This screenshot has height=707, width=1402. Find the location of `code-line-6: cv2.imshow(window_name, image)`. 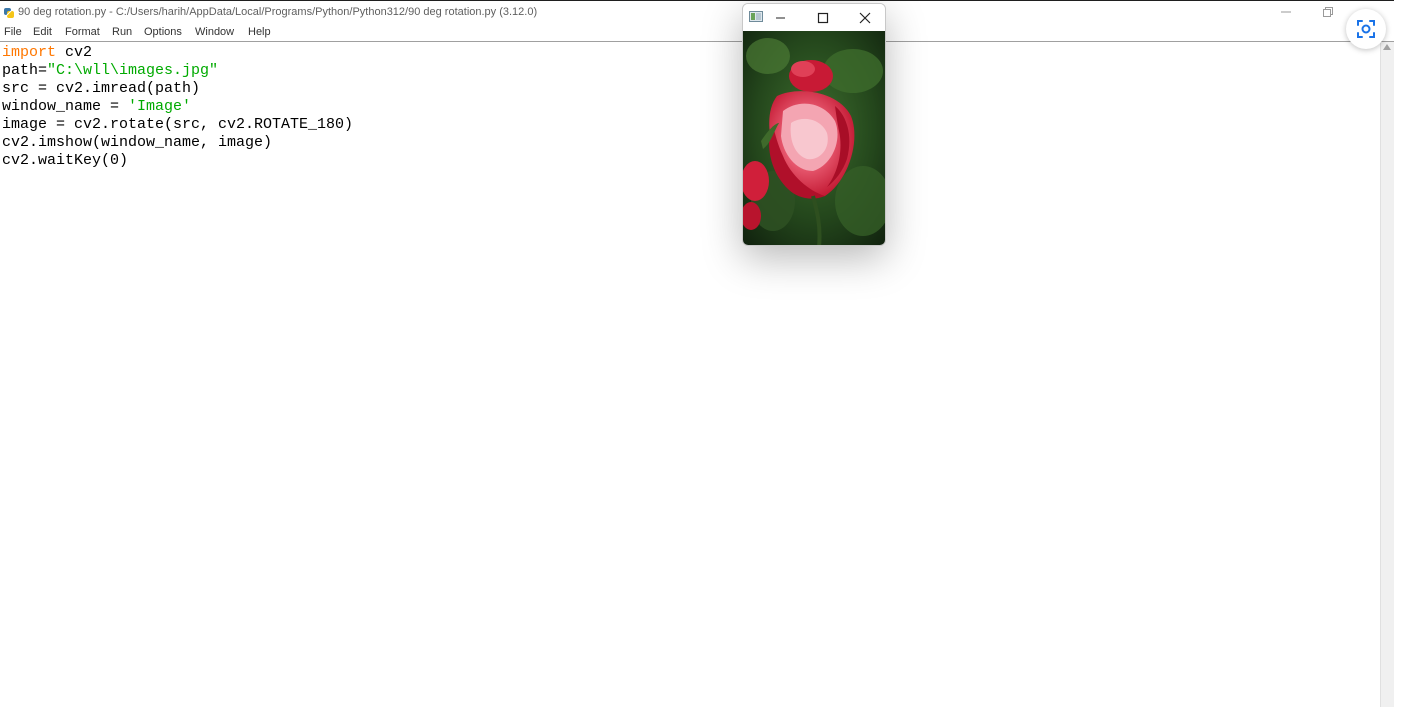

code-line-6: cv2.imshow(window_name, image) is located at coordinates (137, 142).